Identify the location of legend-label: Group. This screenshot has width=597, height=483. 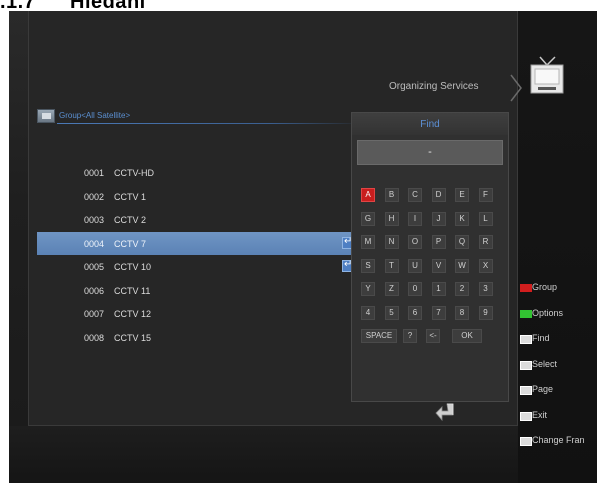
(545, 287).